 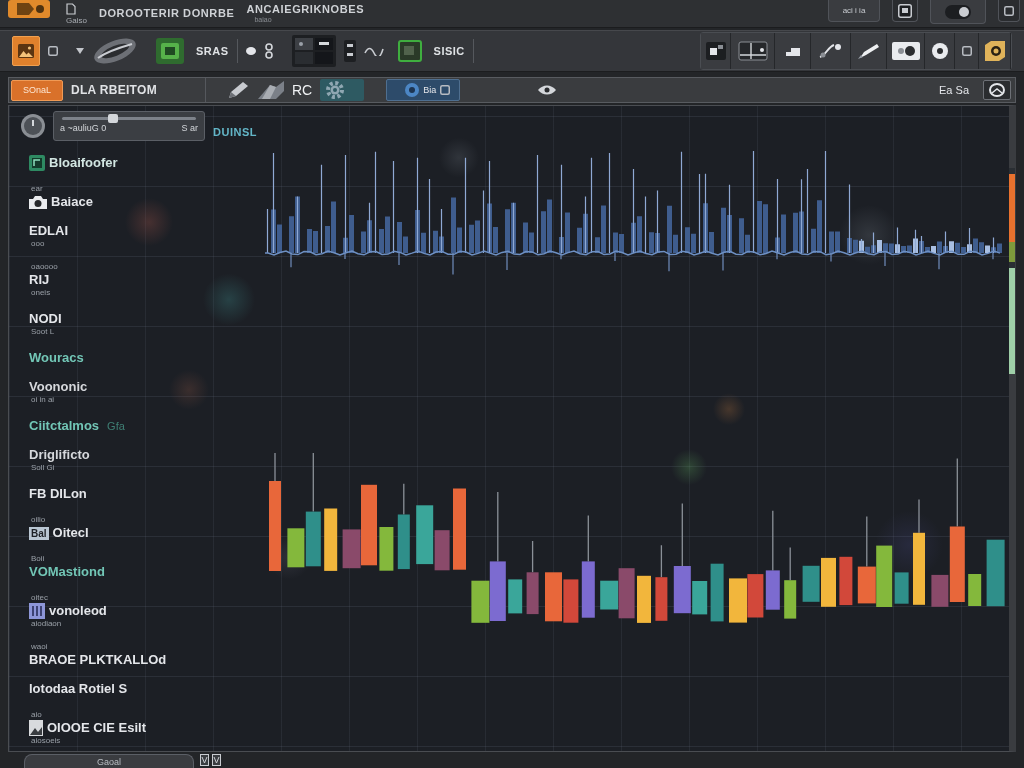 What do you see at coordinates (39, 647) in the screenshot?
I see `item-caption: waoi` at bounding box center [39, 647].